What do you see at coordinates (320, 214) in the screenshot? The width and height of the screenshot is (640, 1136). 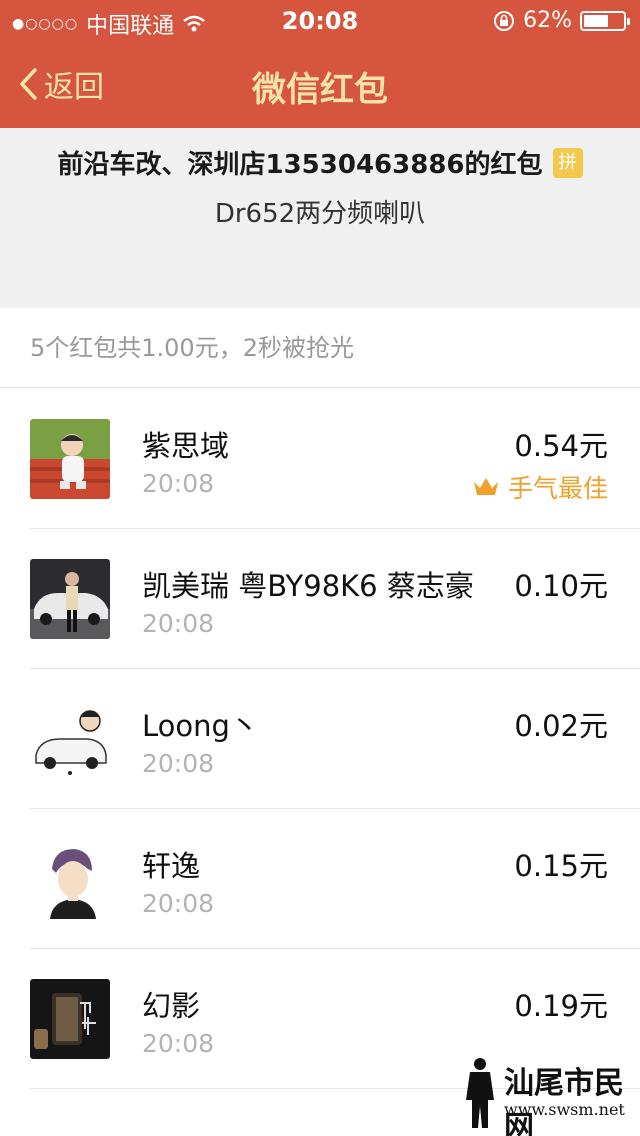 I see `wish-text: Dr652两分频喇叭` at bounding box center [320, 214].